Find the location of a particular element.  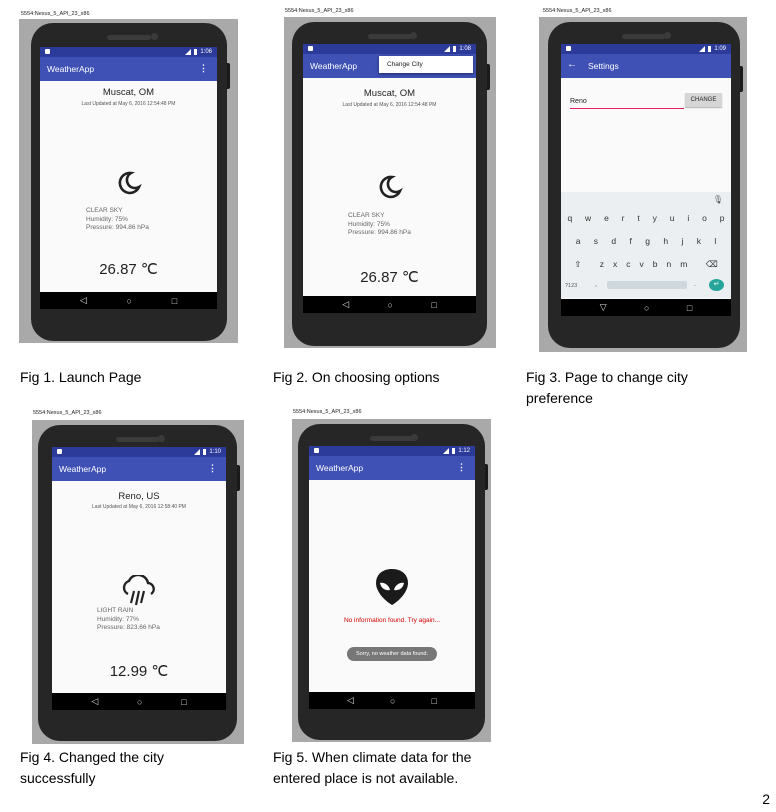

symbols-key: ?123 is located at coordinates (571, 286).